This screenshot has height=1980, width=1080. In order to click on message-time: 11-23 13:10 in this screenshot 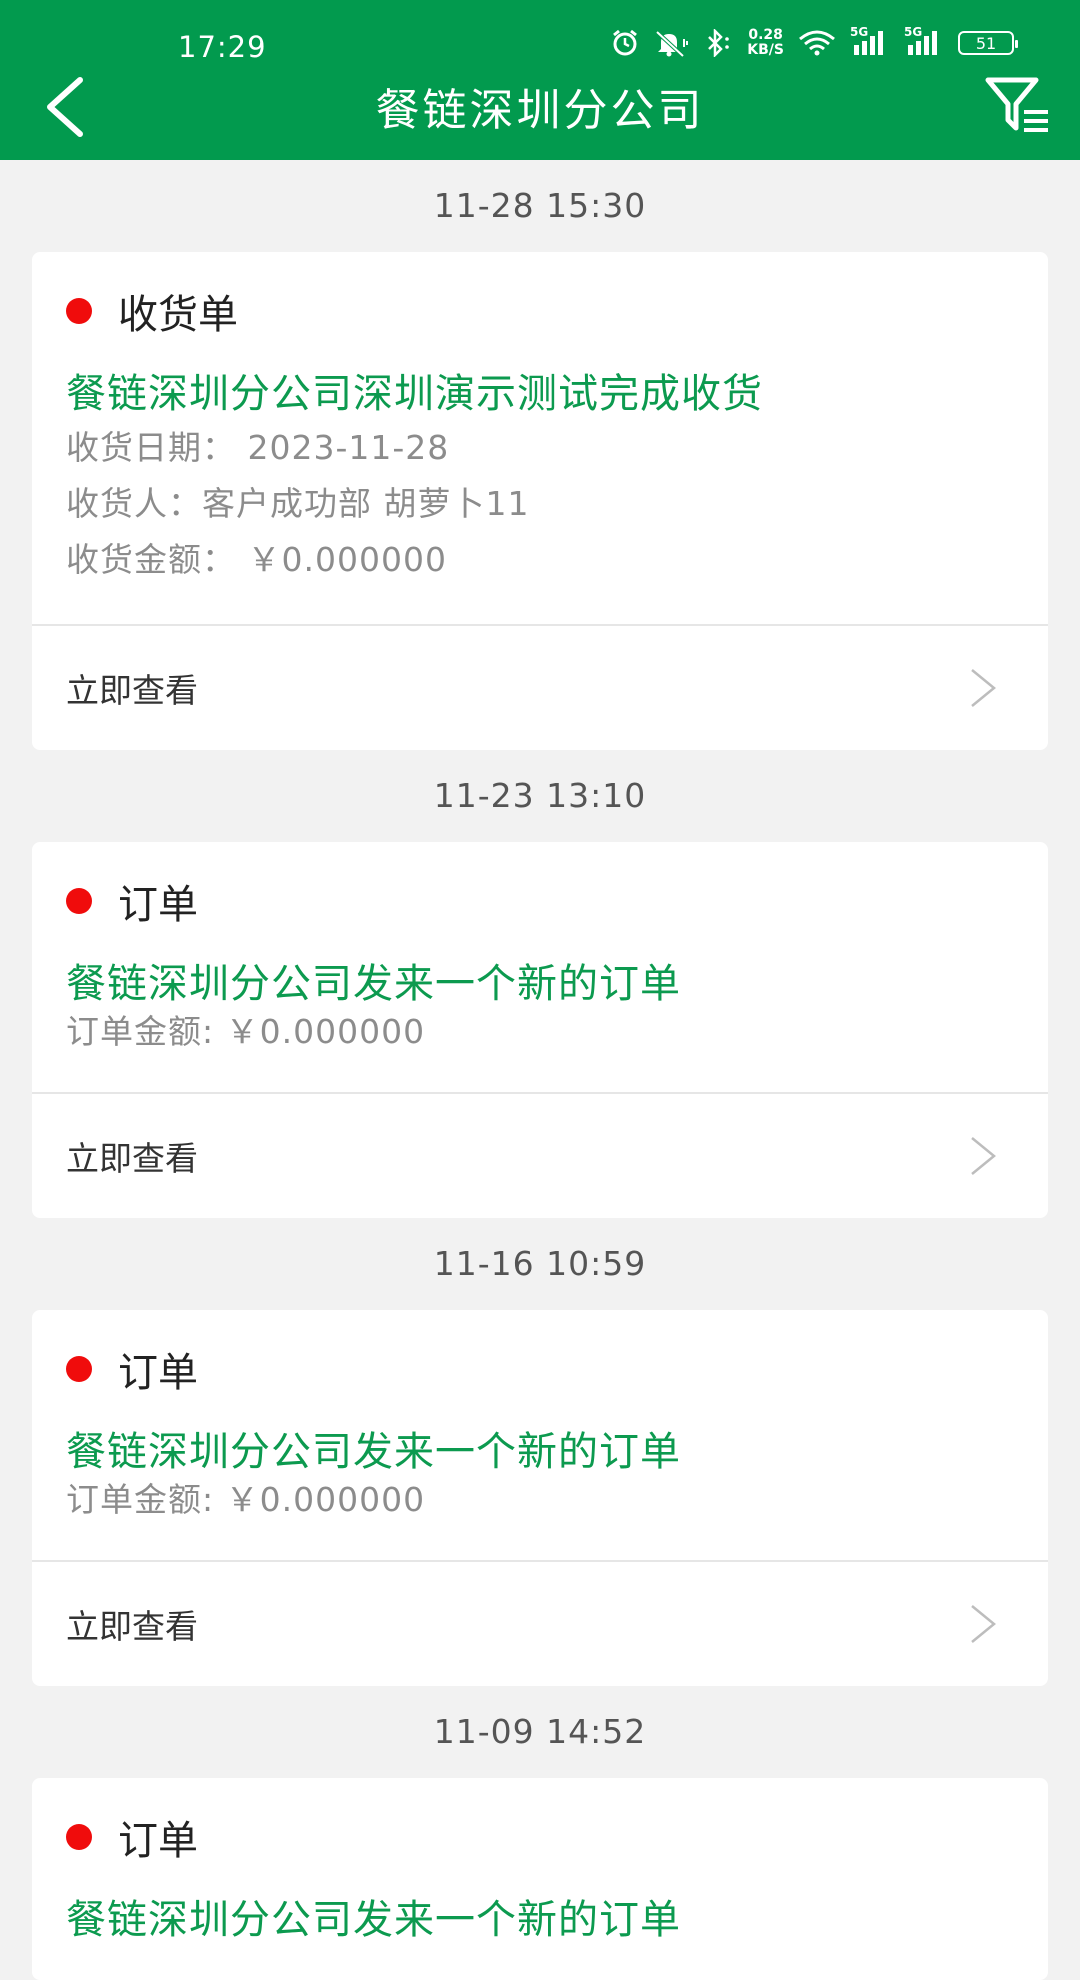, I will do `click(540, 795)`.